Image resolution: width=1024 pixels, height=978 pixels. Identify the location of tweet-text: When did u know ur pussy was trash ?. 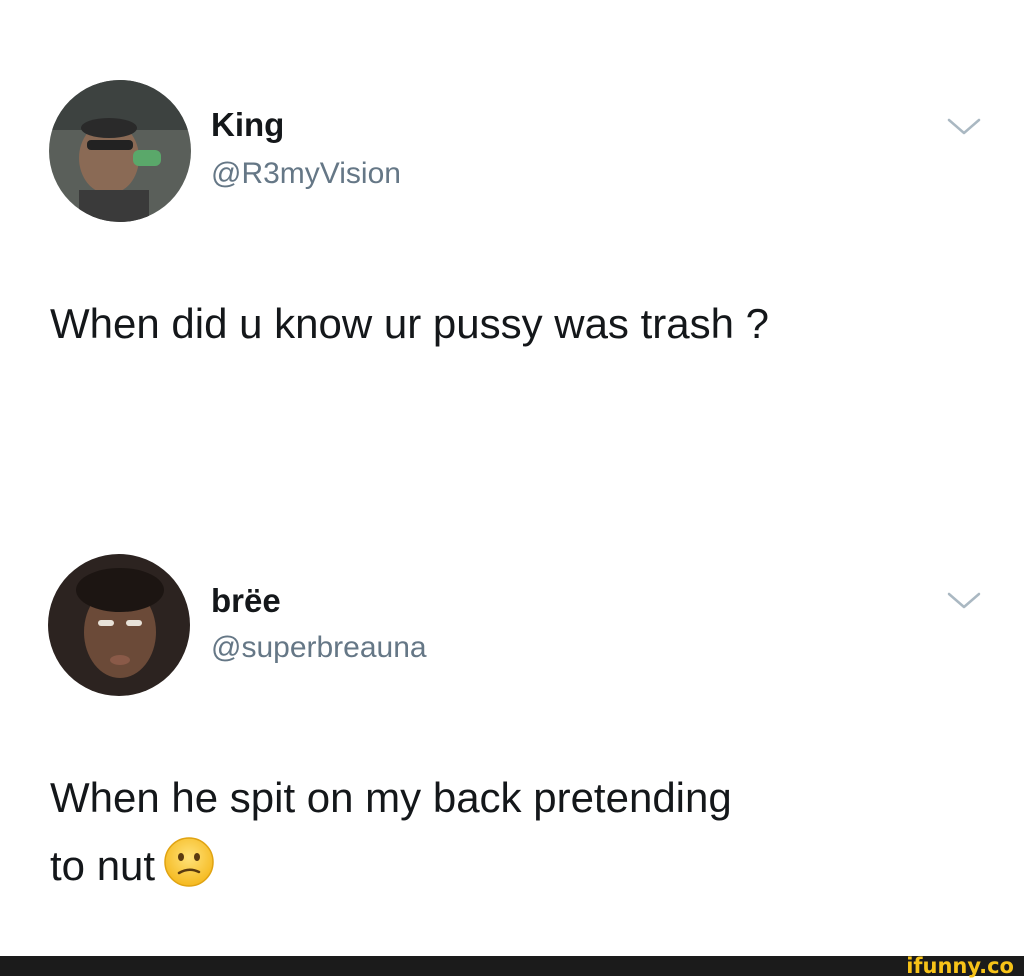
(410, 323).